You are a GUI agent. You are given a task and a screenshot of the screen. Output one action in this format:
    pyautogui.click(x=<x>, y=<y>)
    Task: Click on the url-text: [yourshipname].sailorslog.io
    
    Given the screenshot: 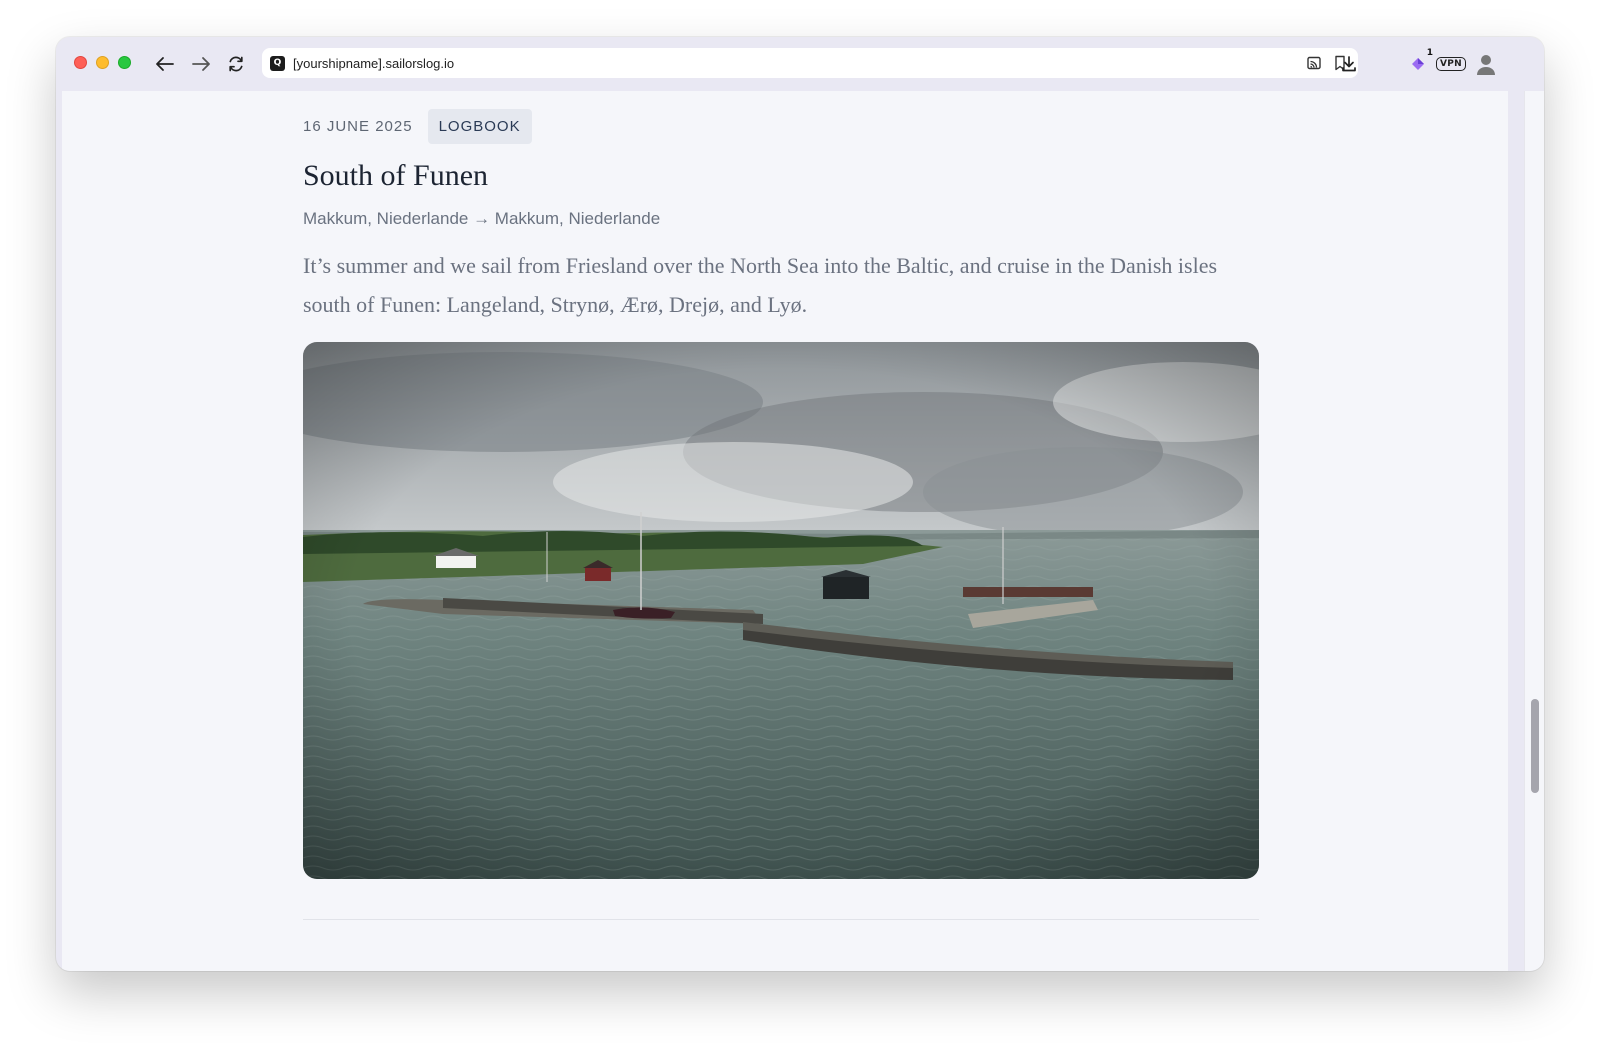 What is the action you would take?
    pyautogui.click(x=798, y=63)
    